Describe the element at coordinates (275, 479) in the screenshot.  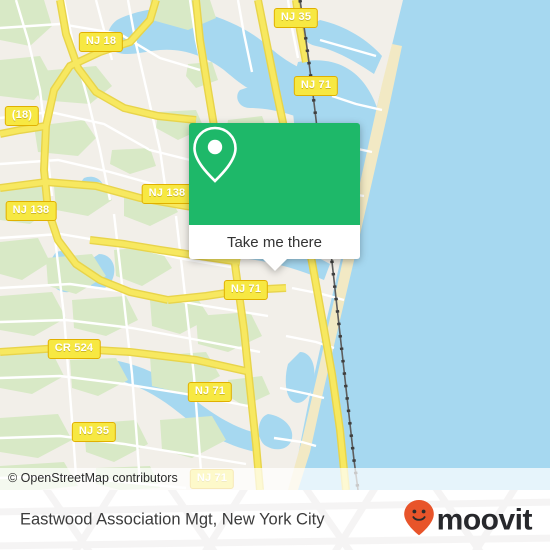
I see `map-attribution: © OpenStreetMap contributors` at that location.